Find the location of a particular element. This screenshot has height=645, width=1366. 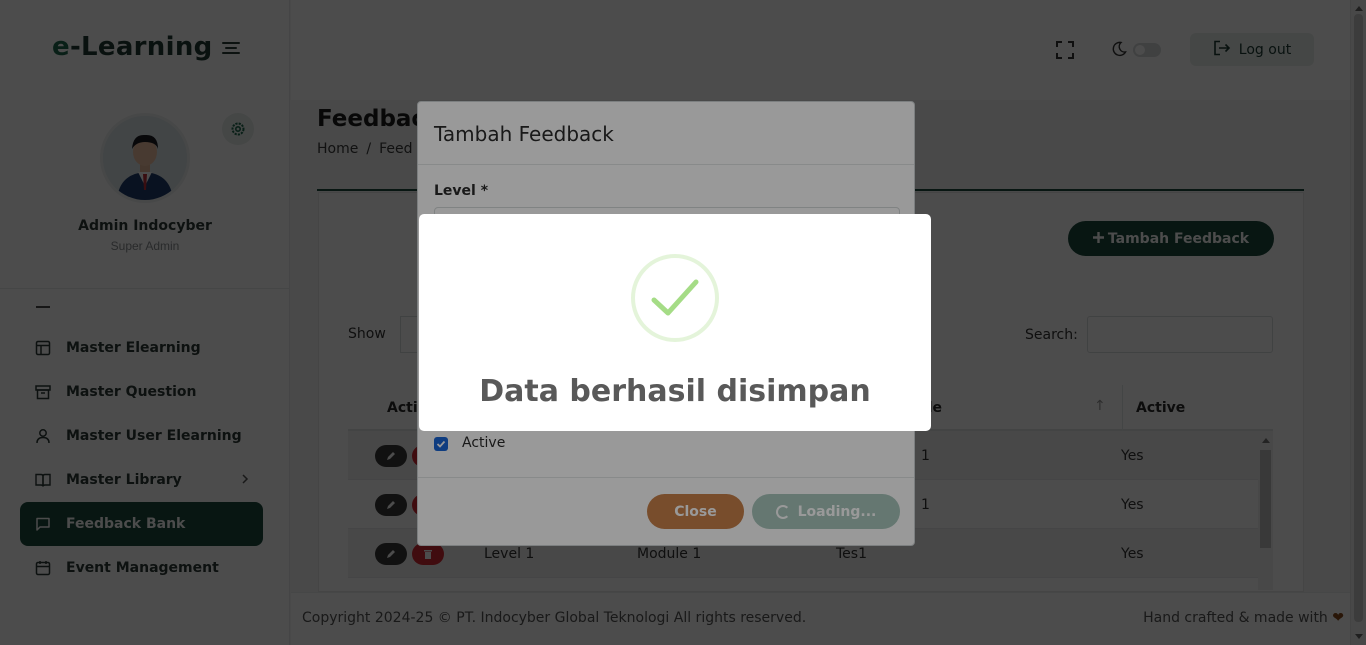

success-alert: Data berhasil disimpan is located at coordinates (675, 322).